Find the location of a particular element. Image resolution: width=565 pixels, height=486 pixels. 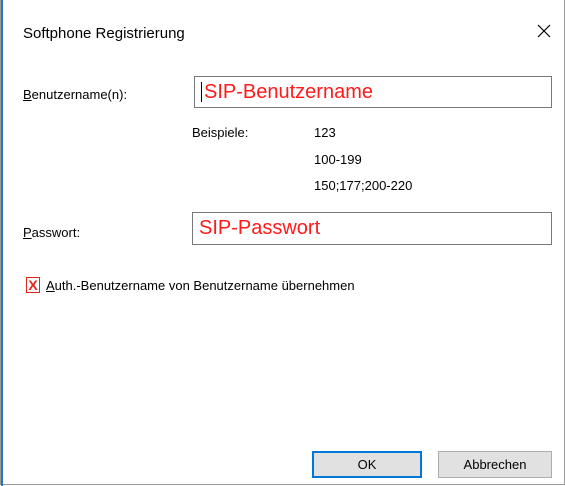

window-edge is located at coordinates (2, 243).